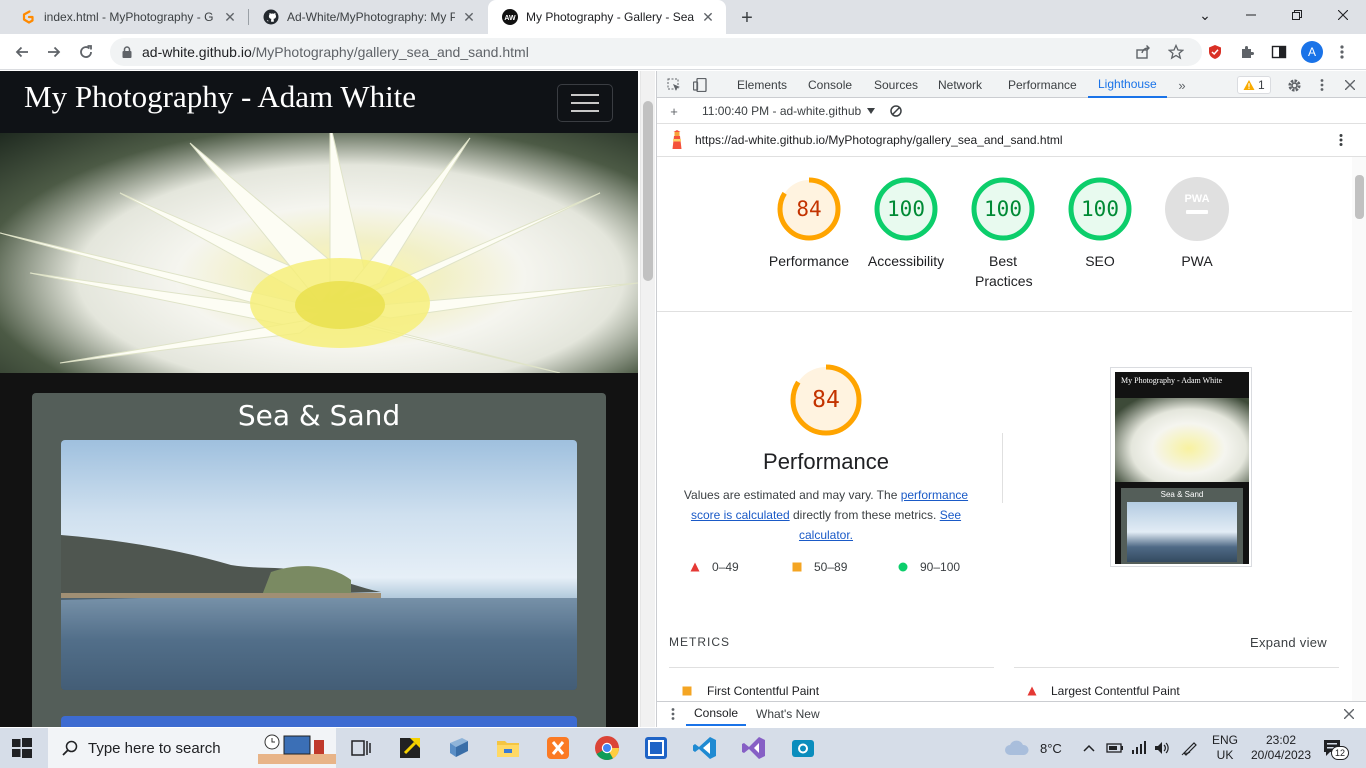  I want to click on aw-icon-letters: AW, so click(510, 18).